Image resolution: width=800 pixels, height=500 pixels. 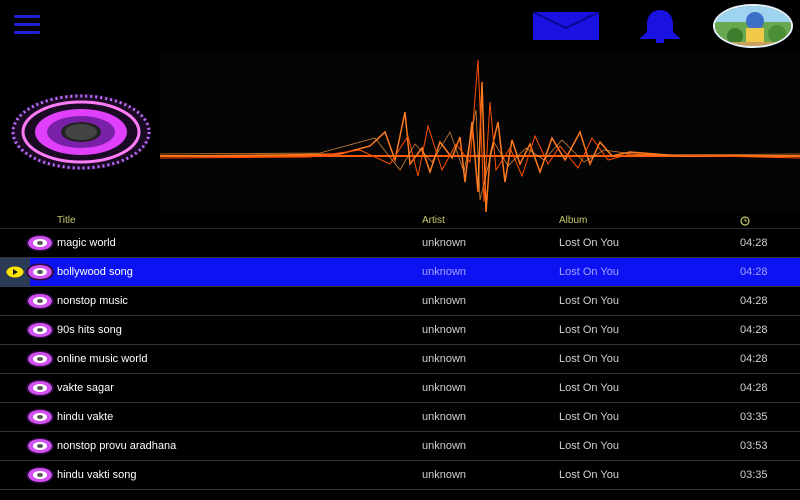 I want to click on song-title: 90s hits song, so click(x=89, y=330).